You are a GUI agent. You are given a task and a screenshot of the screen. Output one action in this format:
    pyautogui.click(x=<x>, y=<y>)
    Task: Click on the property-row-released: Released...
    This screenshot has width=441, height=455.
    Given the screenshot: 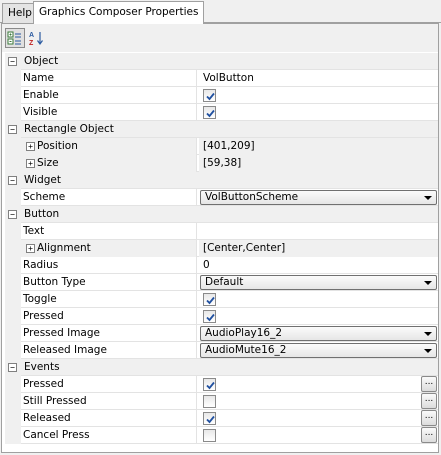 What is the action you would take?
    pyautogui.click(x=221, y=418)
    